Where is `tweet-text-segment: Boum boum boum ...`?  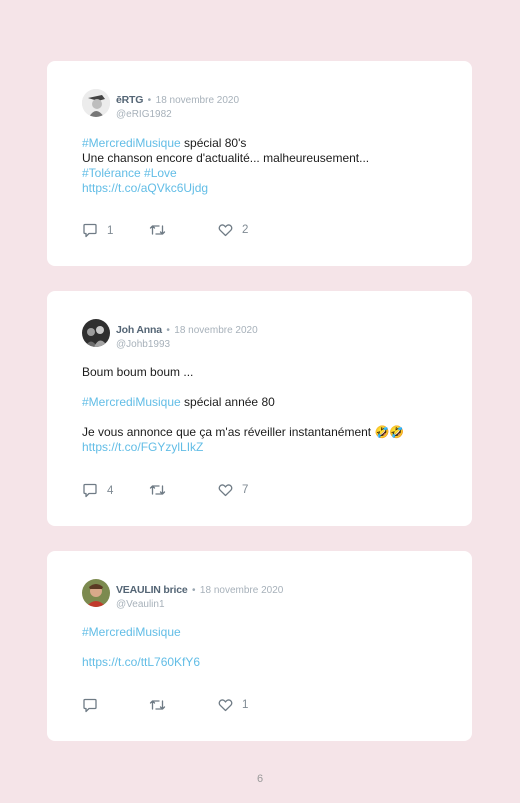
tweet-text-segment: Boum boum boum ... is located at coordinates (138, 372).